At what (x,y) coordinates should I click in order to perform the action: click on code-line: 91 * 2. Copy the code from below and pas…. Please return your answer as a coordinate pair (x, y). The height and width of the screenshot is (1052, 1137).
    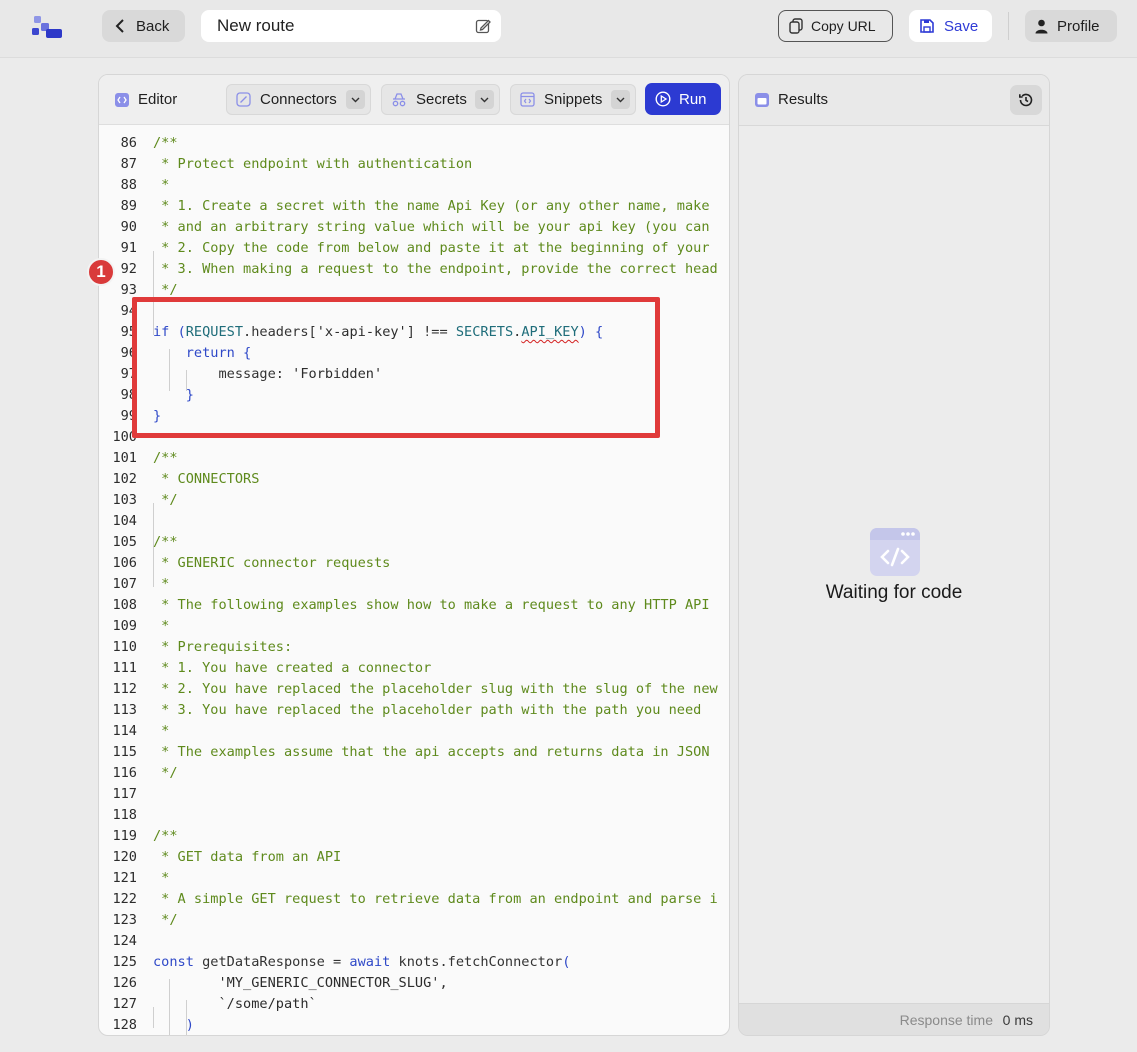
    Looking at the image, I should click on (414, 248).